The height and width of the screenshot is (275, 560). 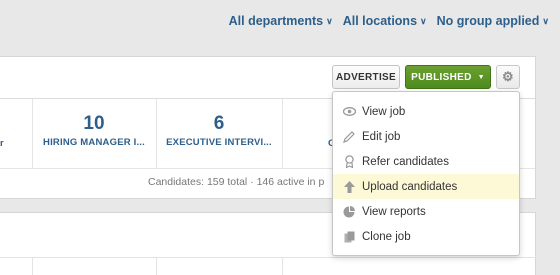 I want to click on gear-icon: ⚙, so click(x=508, y=76).